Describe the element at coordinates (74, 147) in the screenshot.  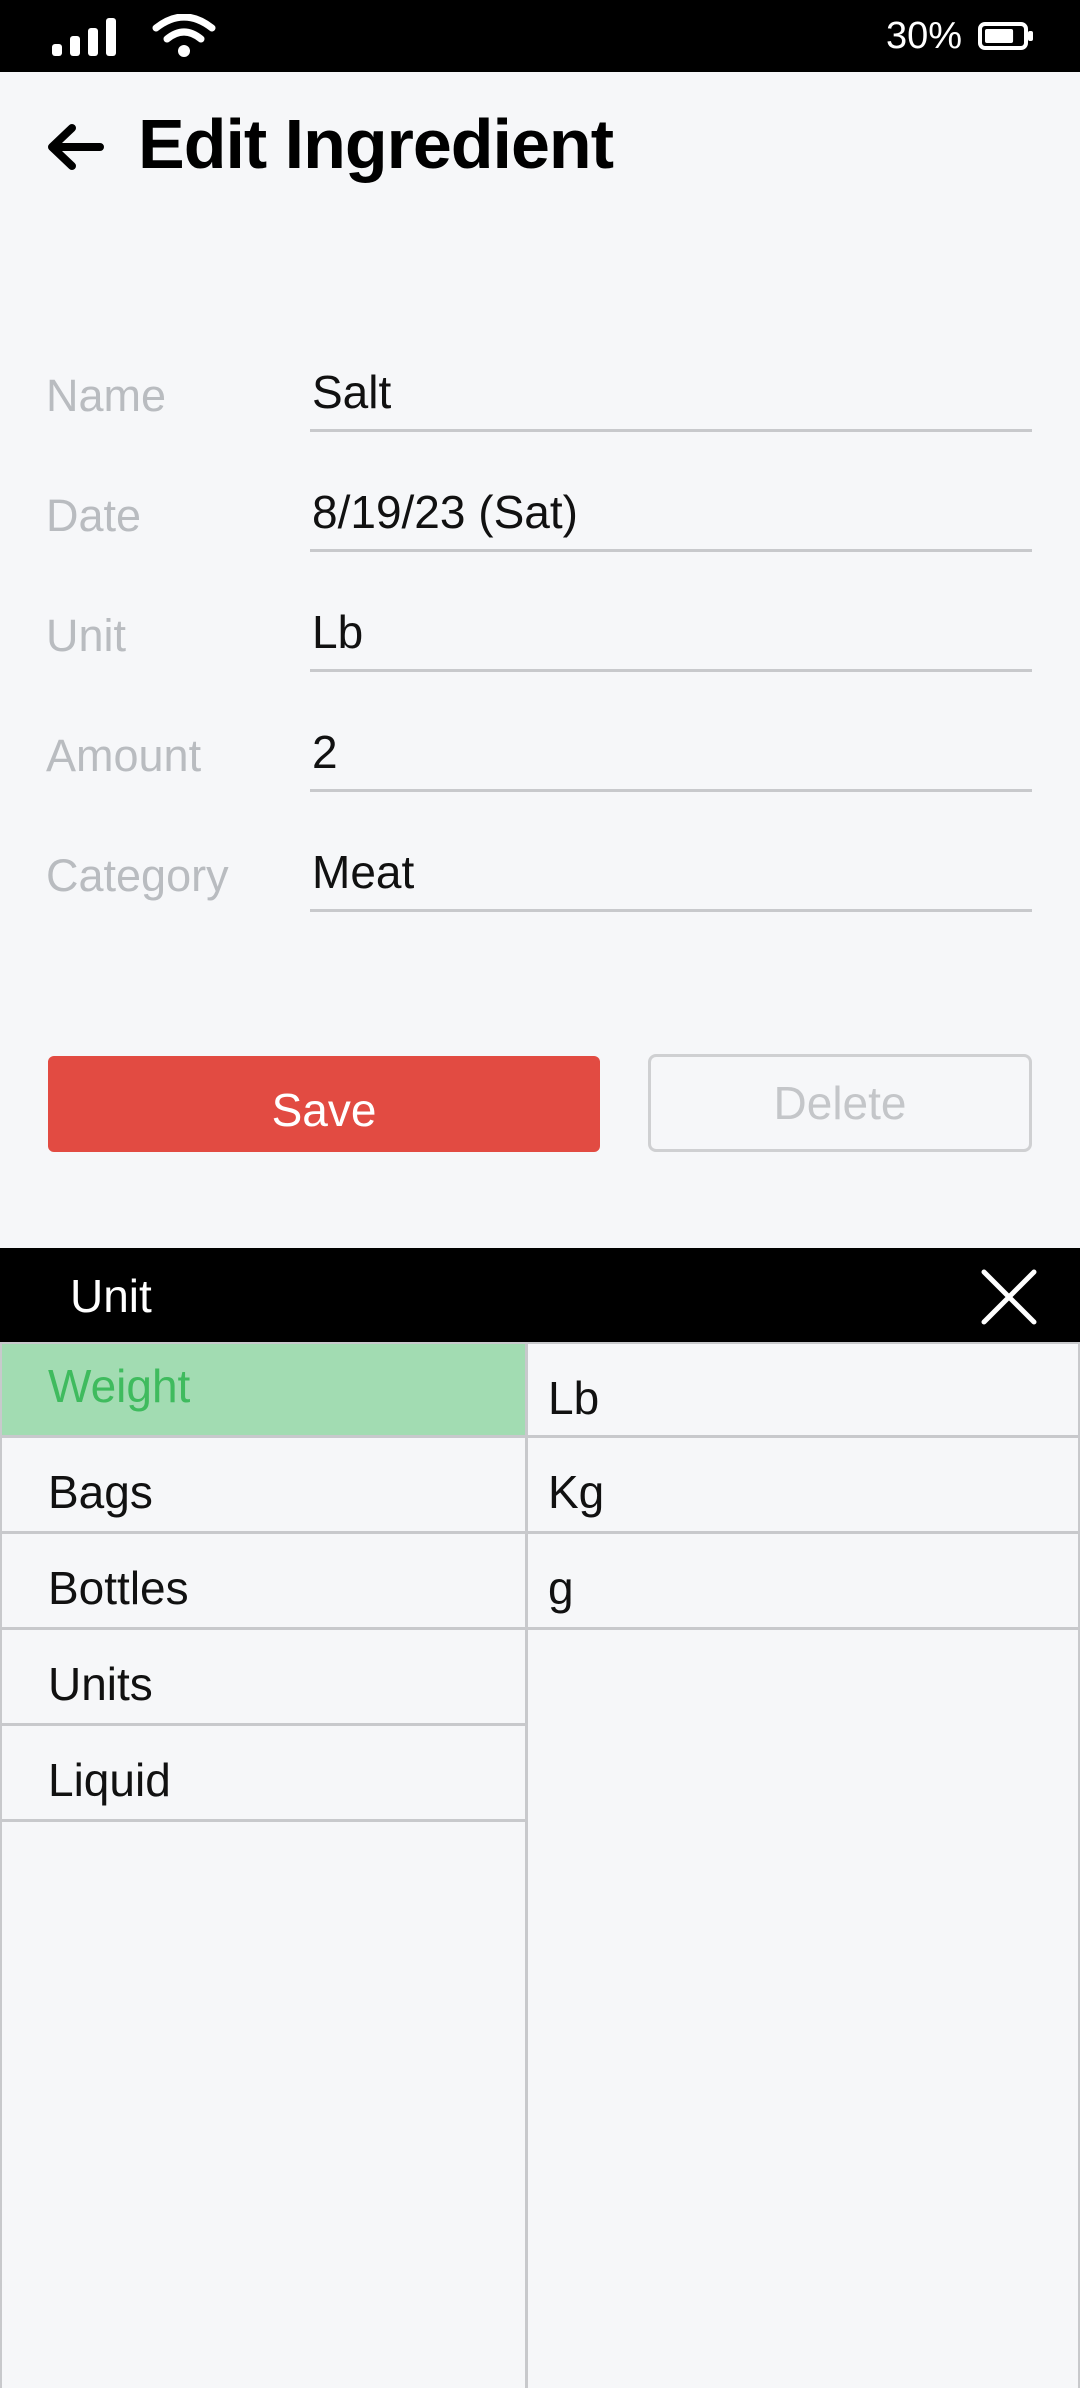
I see `arrow-left-icon` at that location.